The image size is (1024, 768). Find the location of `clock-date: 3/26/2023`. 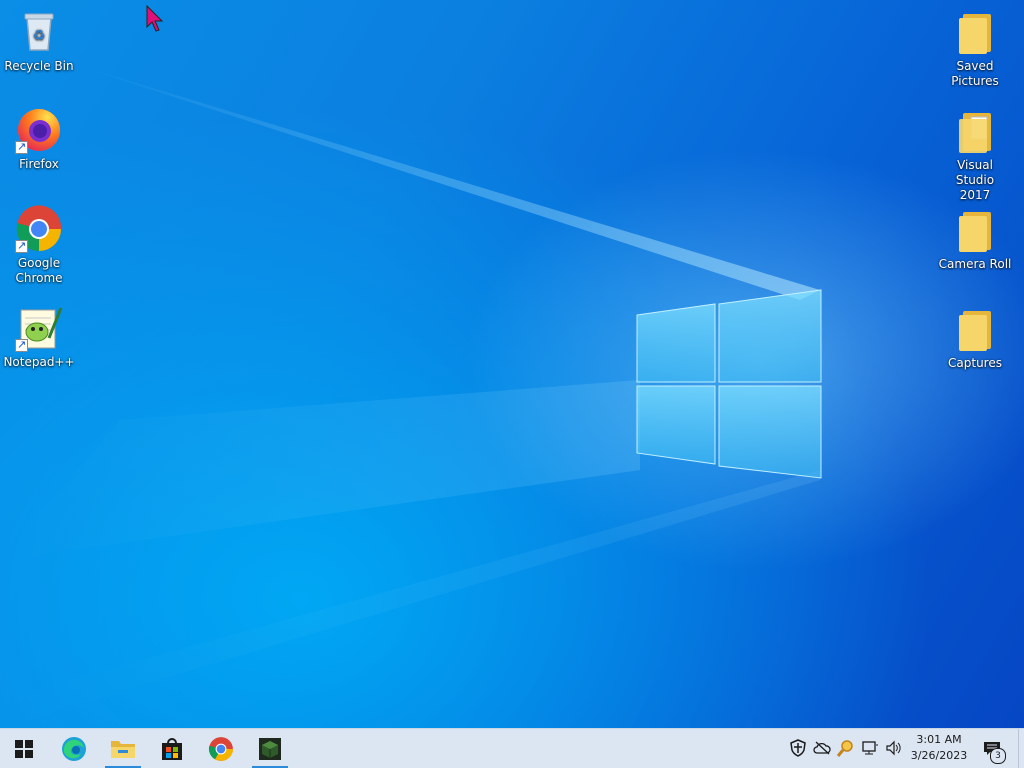

clock-date: 3/26/2023 is located at coordinates (939, 755).